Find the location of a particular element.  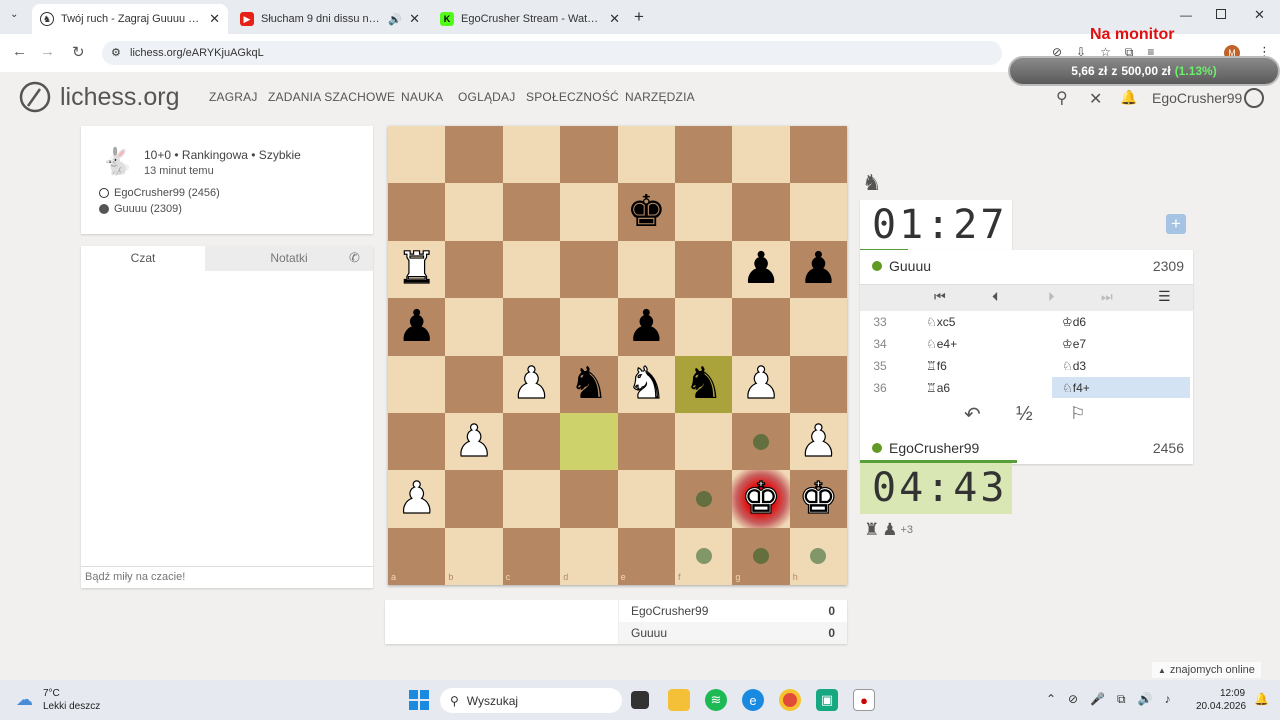

friends-online: ▲ znajomych online is located at coordinates (1206, 670).